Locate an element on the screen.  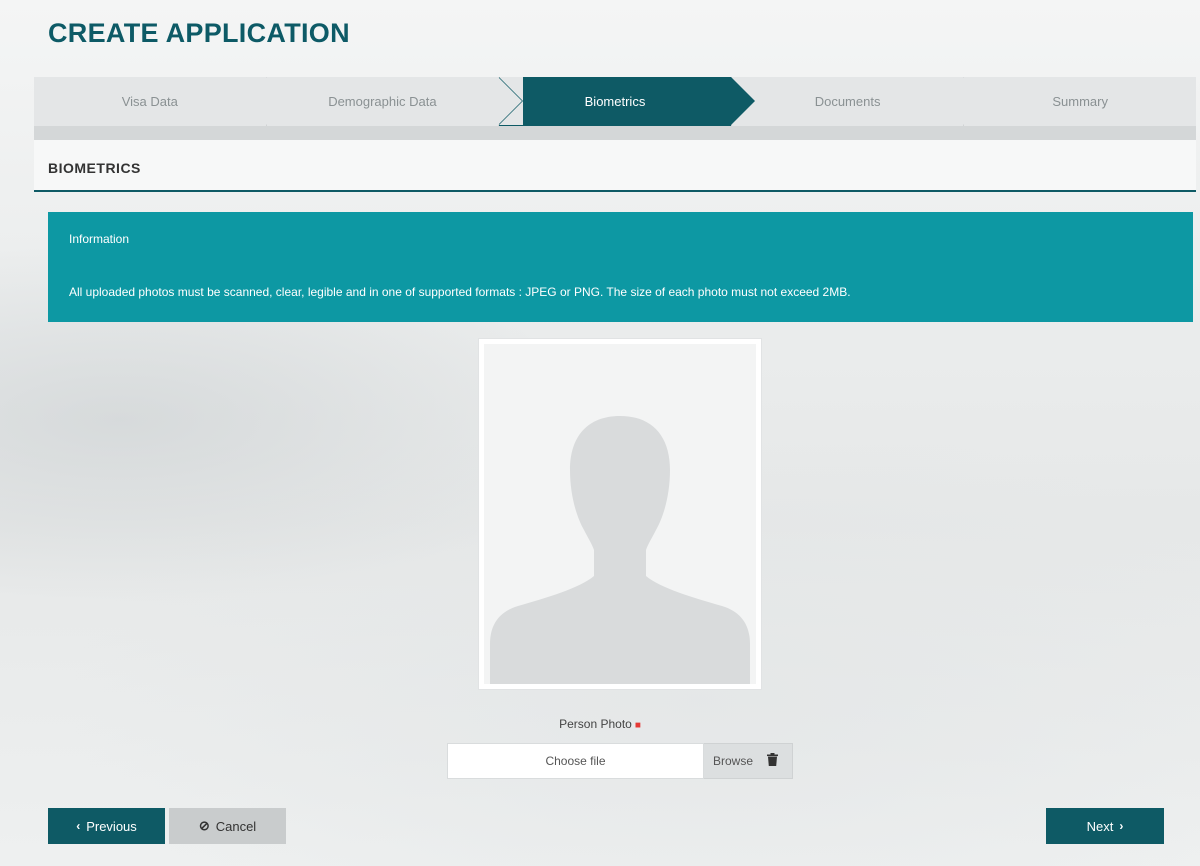
cancel-label: Cancel is located at coordinates (236, 826).